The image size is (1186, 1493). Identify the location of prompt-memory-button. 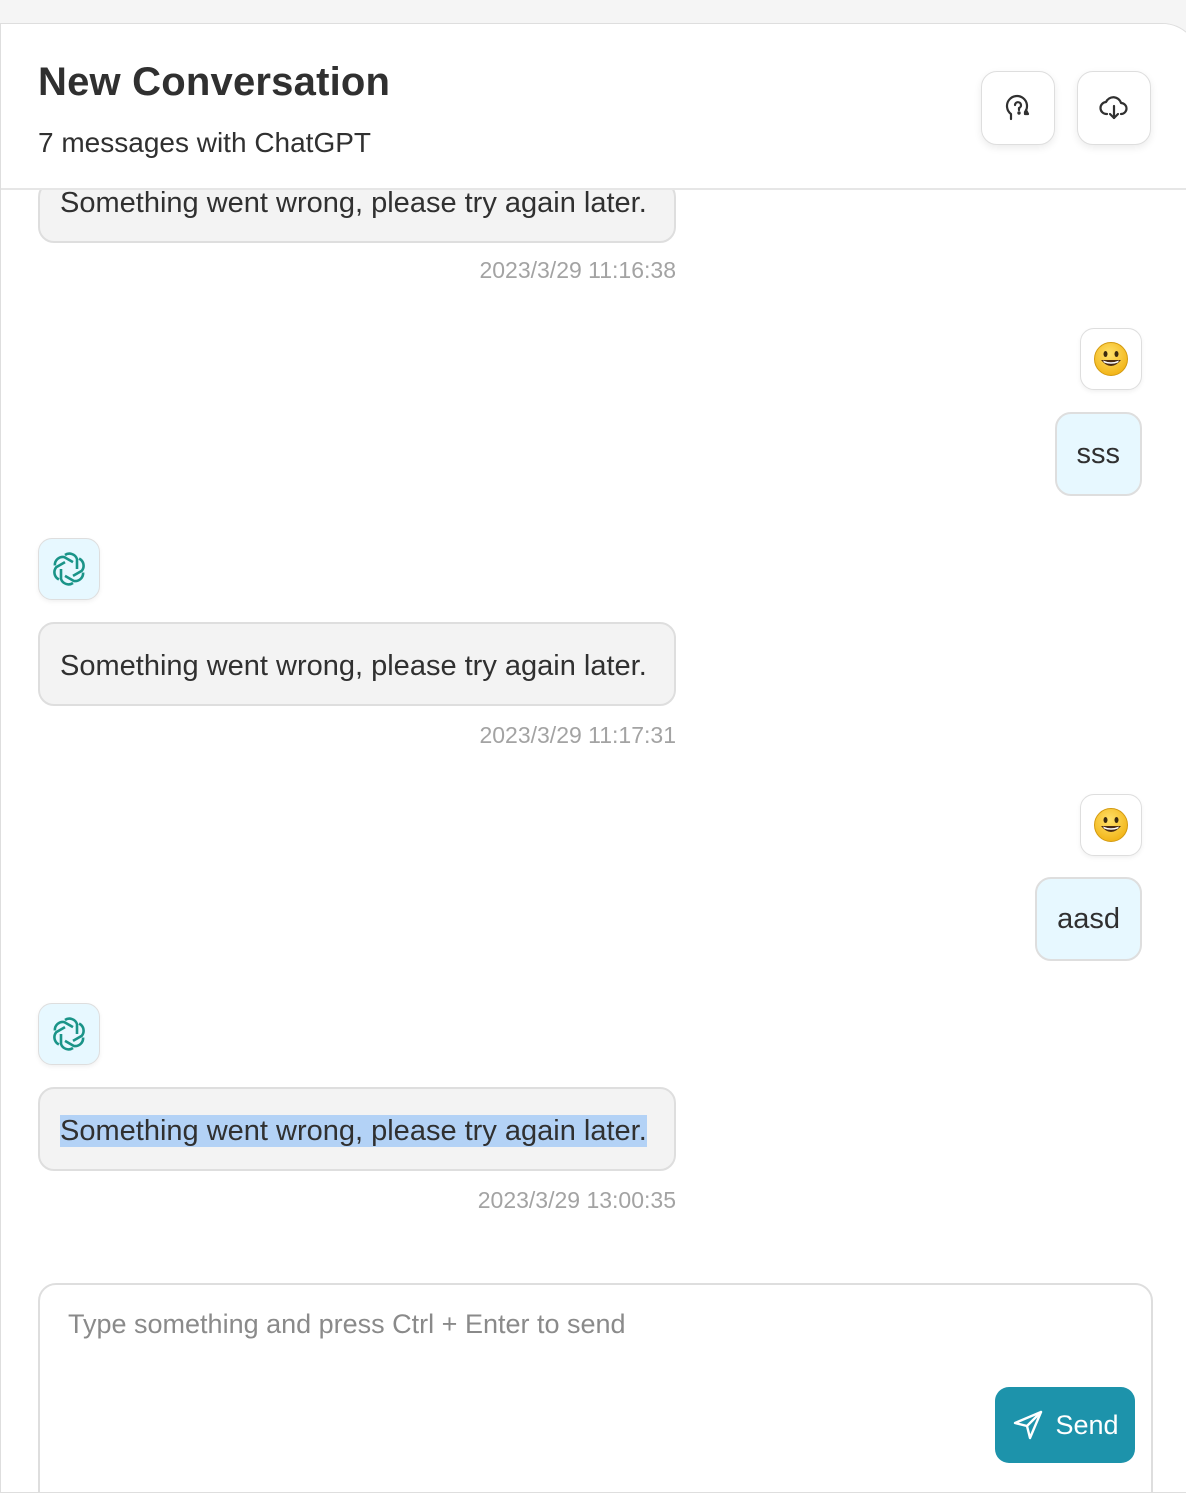
(1018, 108).